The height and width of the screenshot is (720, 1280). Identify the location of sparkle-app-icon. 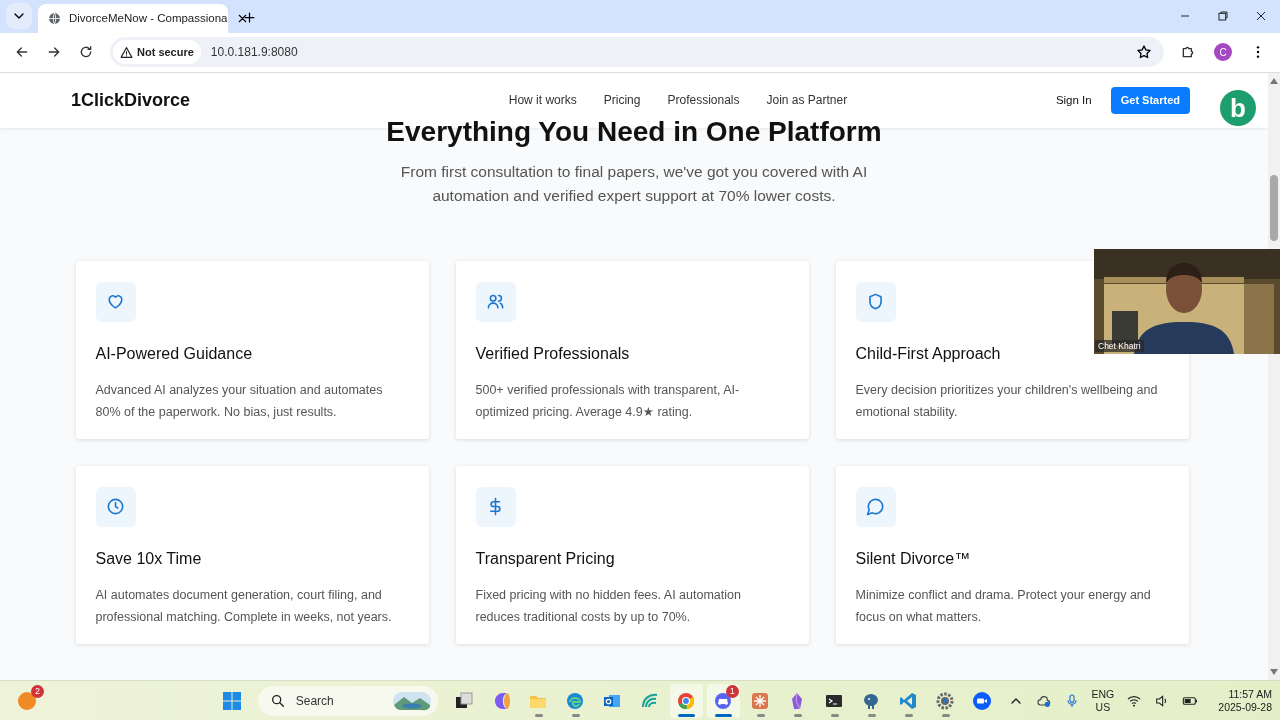
(760, 700).